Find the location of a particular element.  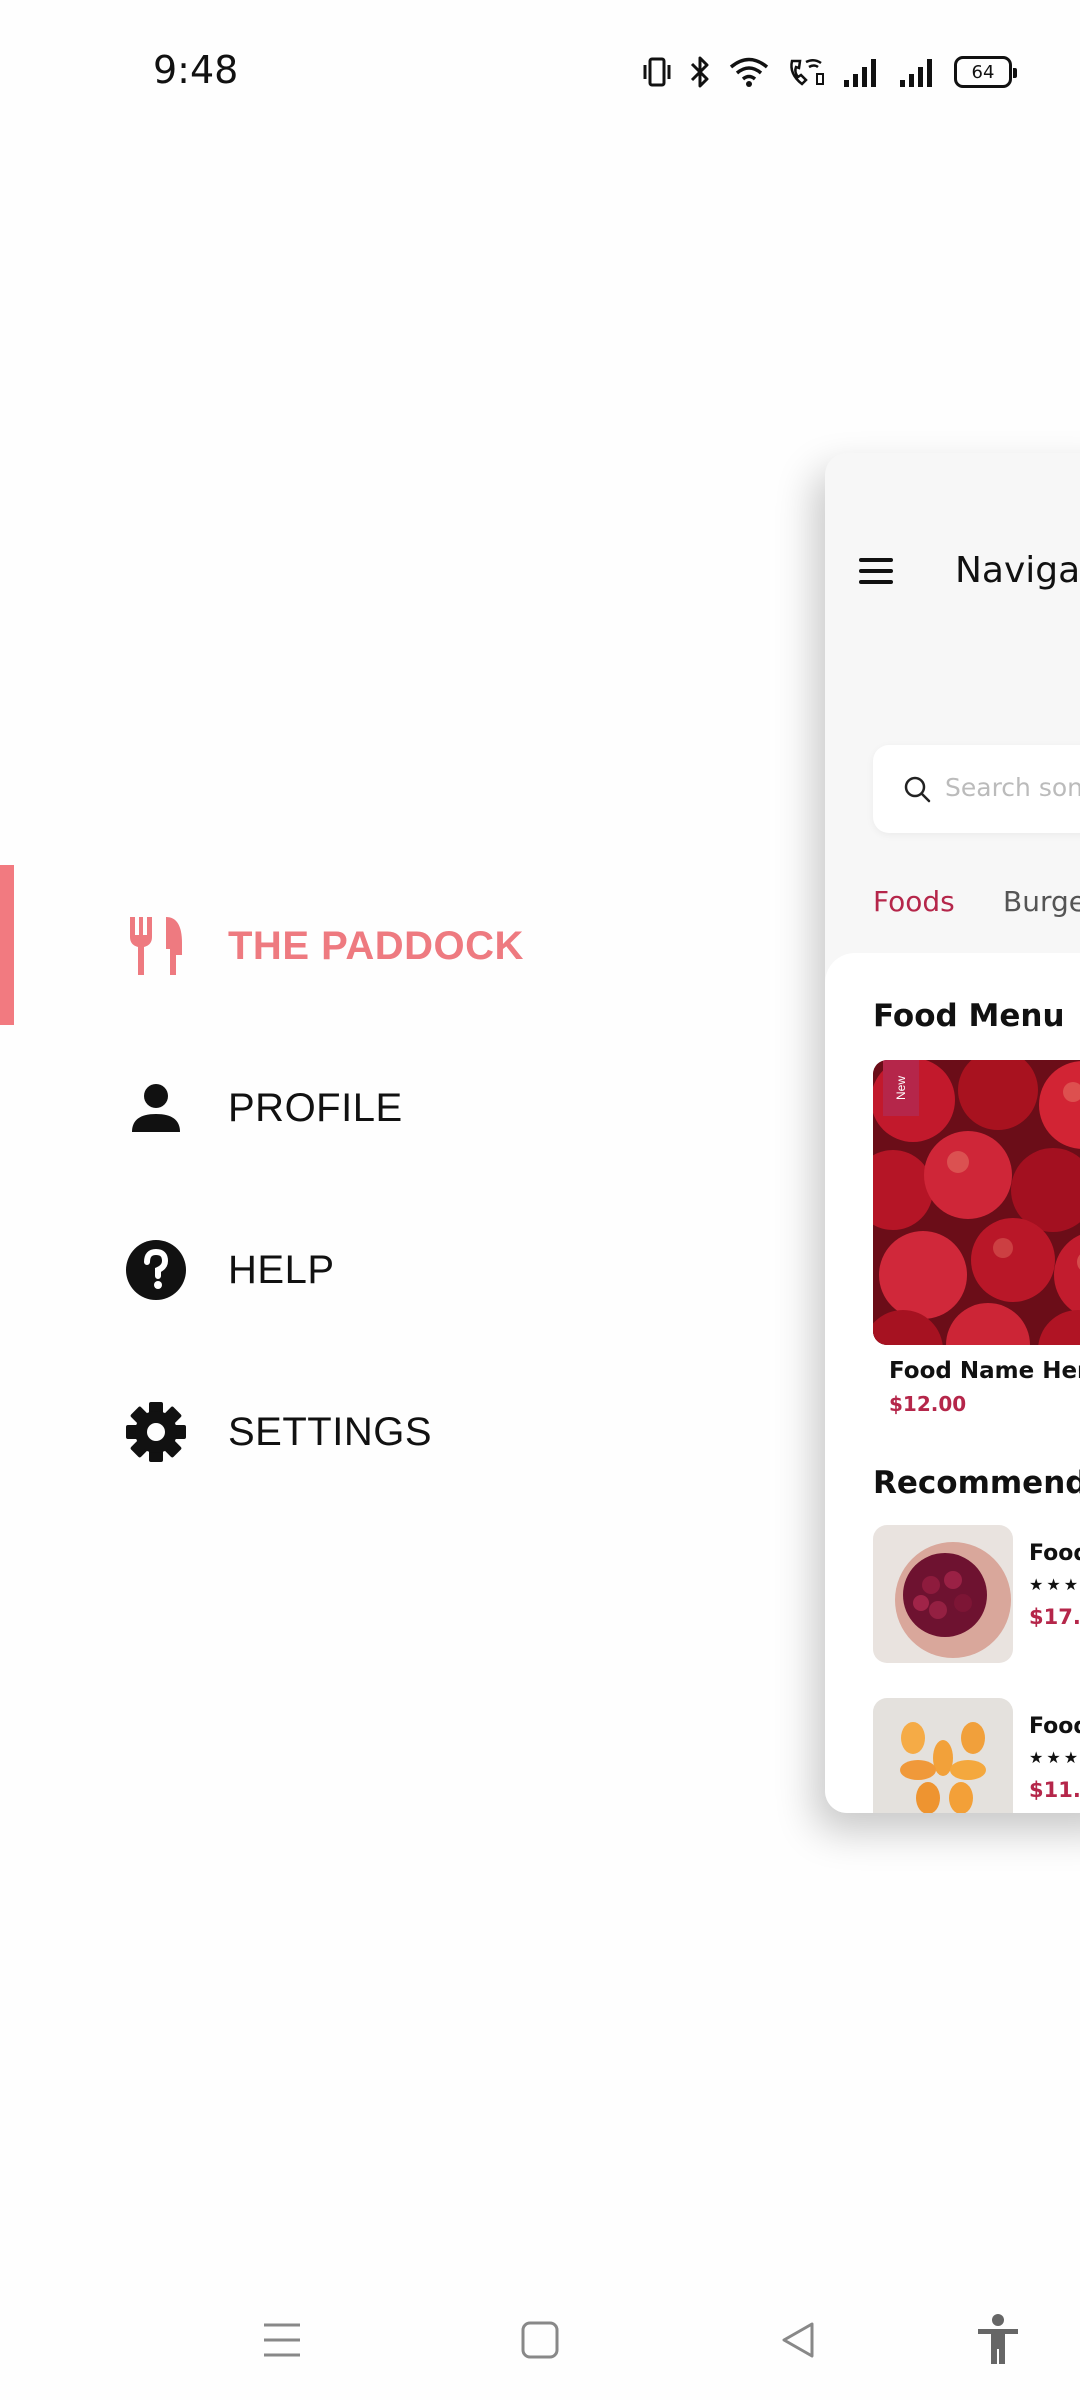

new-badge: New is located at coordinates (901, 1088).